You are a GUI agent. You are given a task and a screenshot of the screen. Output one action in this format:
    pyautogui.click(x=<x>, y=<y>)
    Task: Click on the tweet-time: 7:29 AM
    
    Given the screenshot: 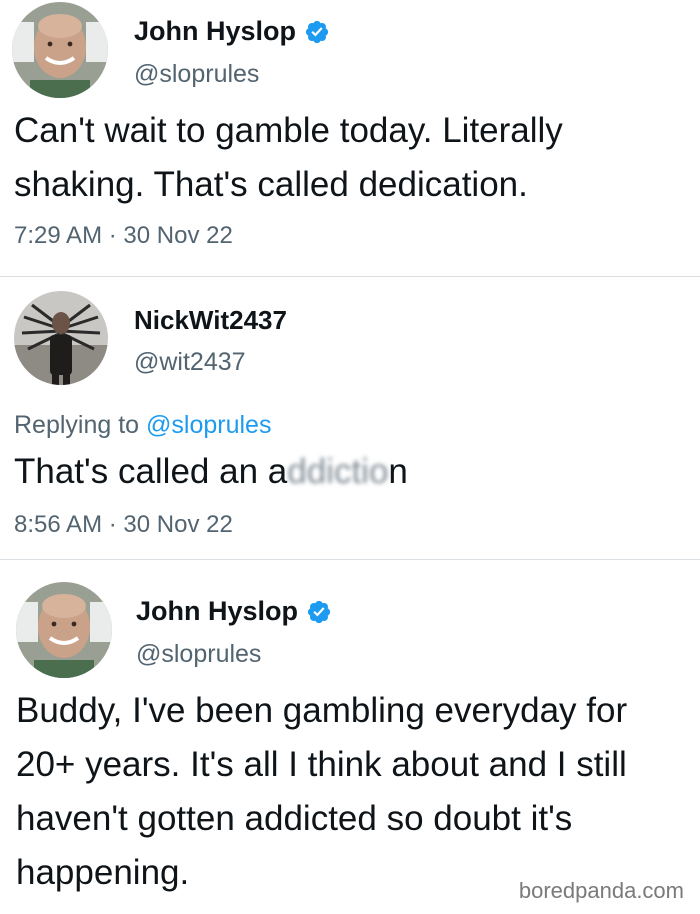 What is the action you would take?
    pyautogui.click(x=58, y=235)
    